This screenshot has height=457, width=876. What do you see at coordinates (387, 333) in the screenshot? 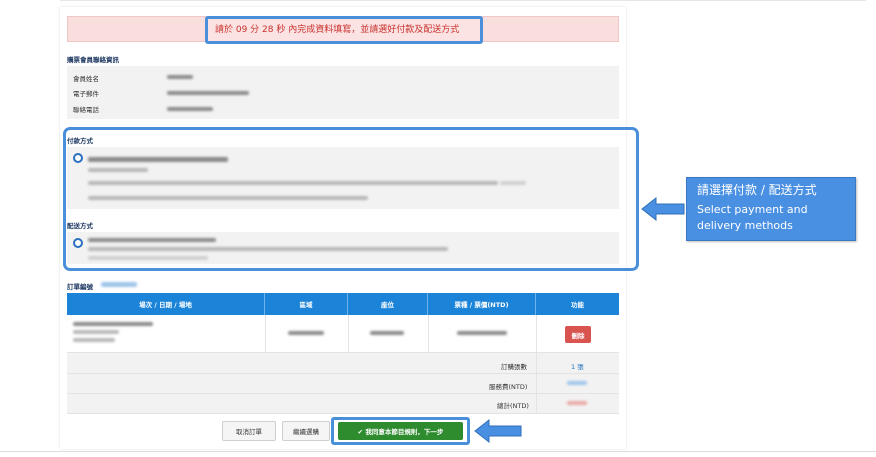
I see `seat-value` at bounding box center [387, 333].